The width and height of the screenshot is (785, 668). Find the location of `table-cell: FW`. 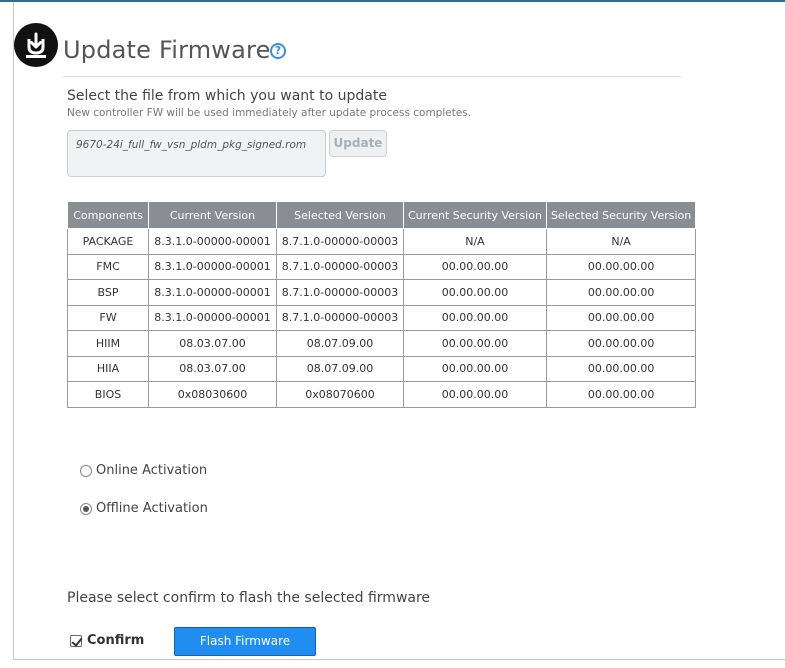

table-cell: FW is located at coordinates (108, 317).